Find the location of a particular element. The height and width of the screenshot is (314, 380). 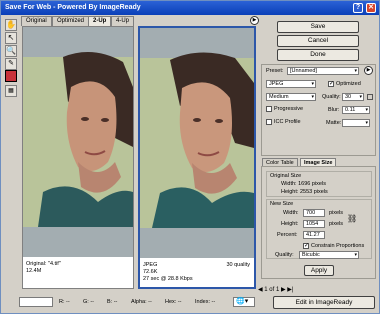

zoom-tool-icon: 🔍 is located at coordinates (11, 51).